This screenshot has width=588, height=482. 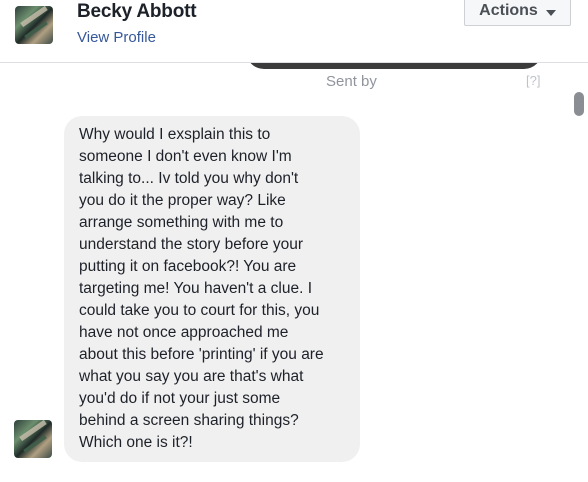 I want to click on sender-avatar, so click(x=33, y=439).